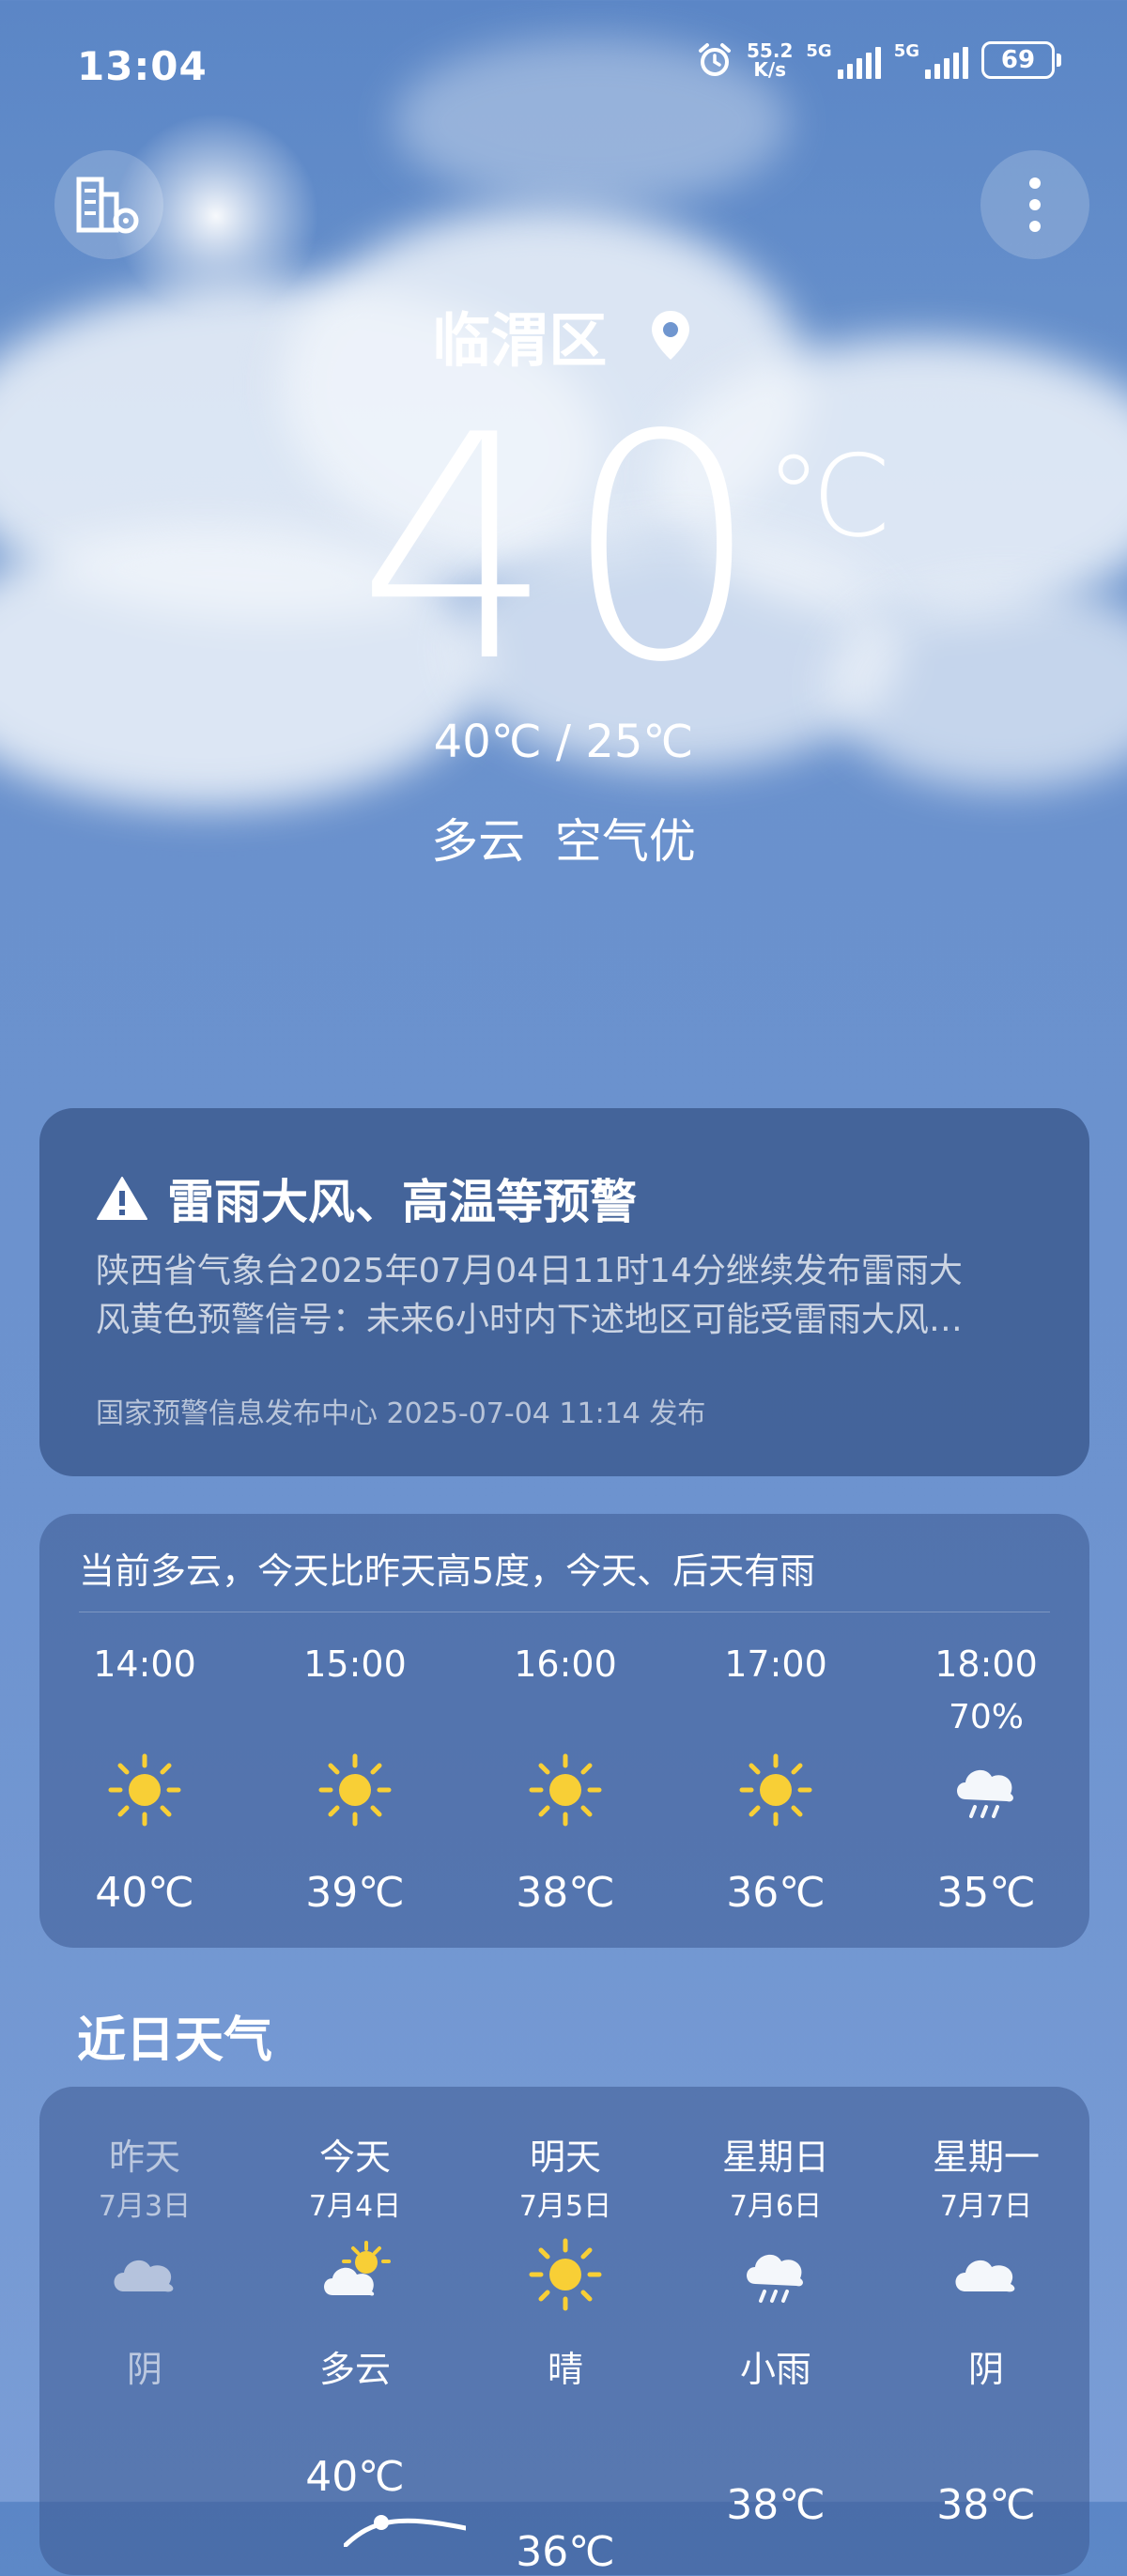 The width and height of the screenshot is (1127, 2576). What do you see at coordinates (986, 2157) in the screenshot?
I see `day-label: 星期一` at bounding box center [986, 2157].